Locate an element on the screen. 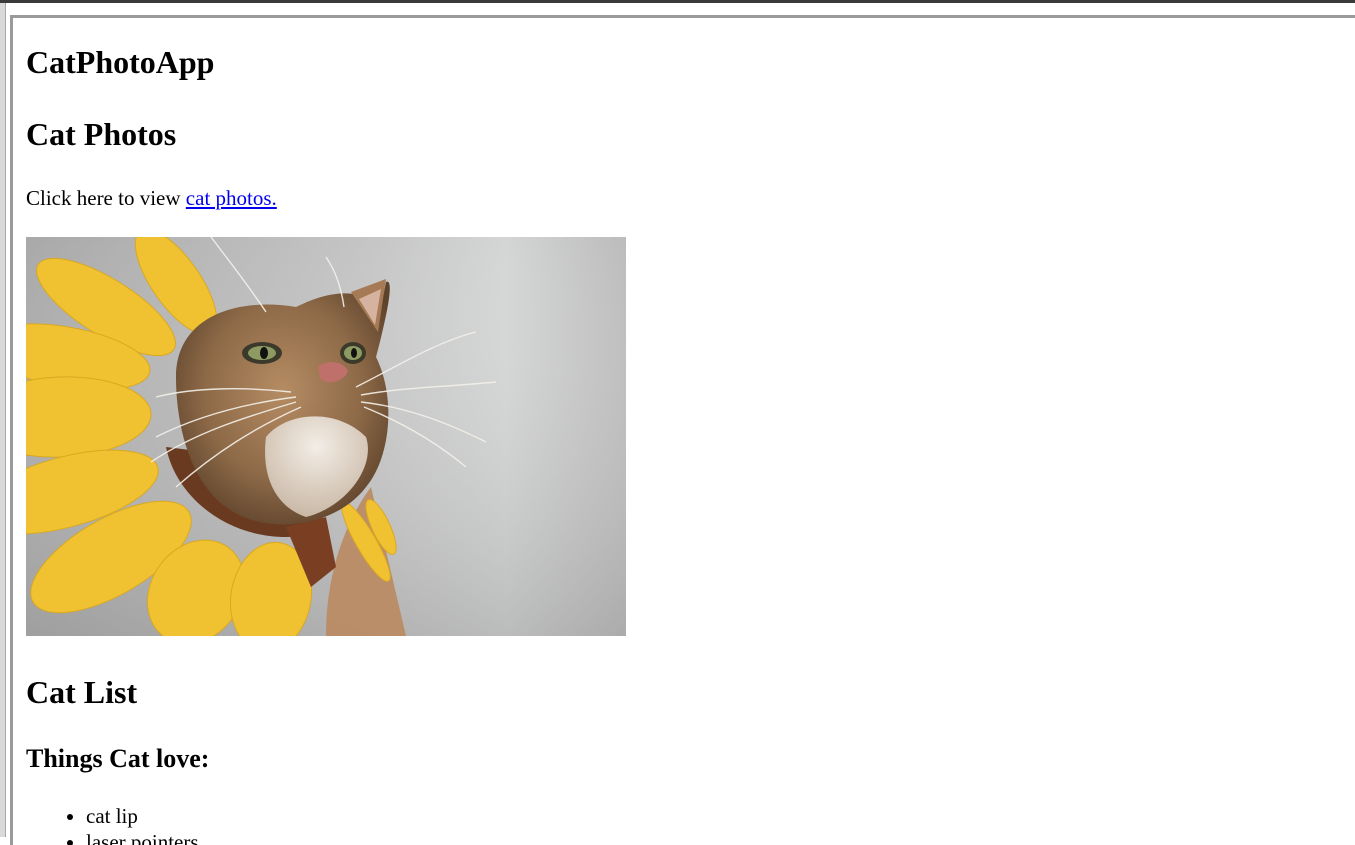  cat-photos-link: cat photos. is located at coordinates (231, 198).